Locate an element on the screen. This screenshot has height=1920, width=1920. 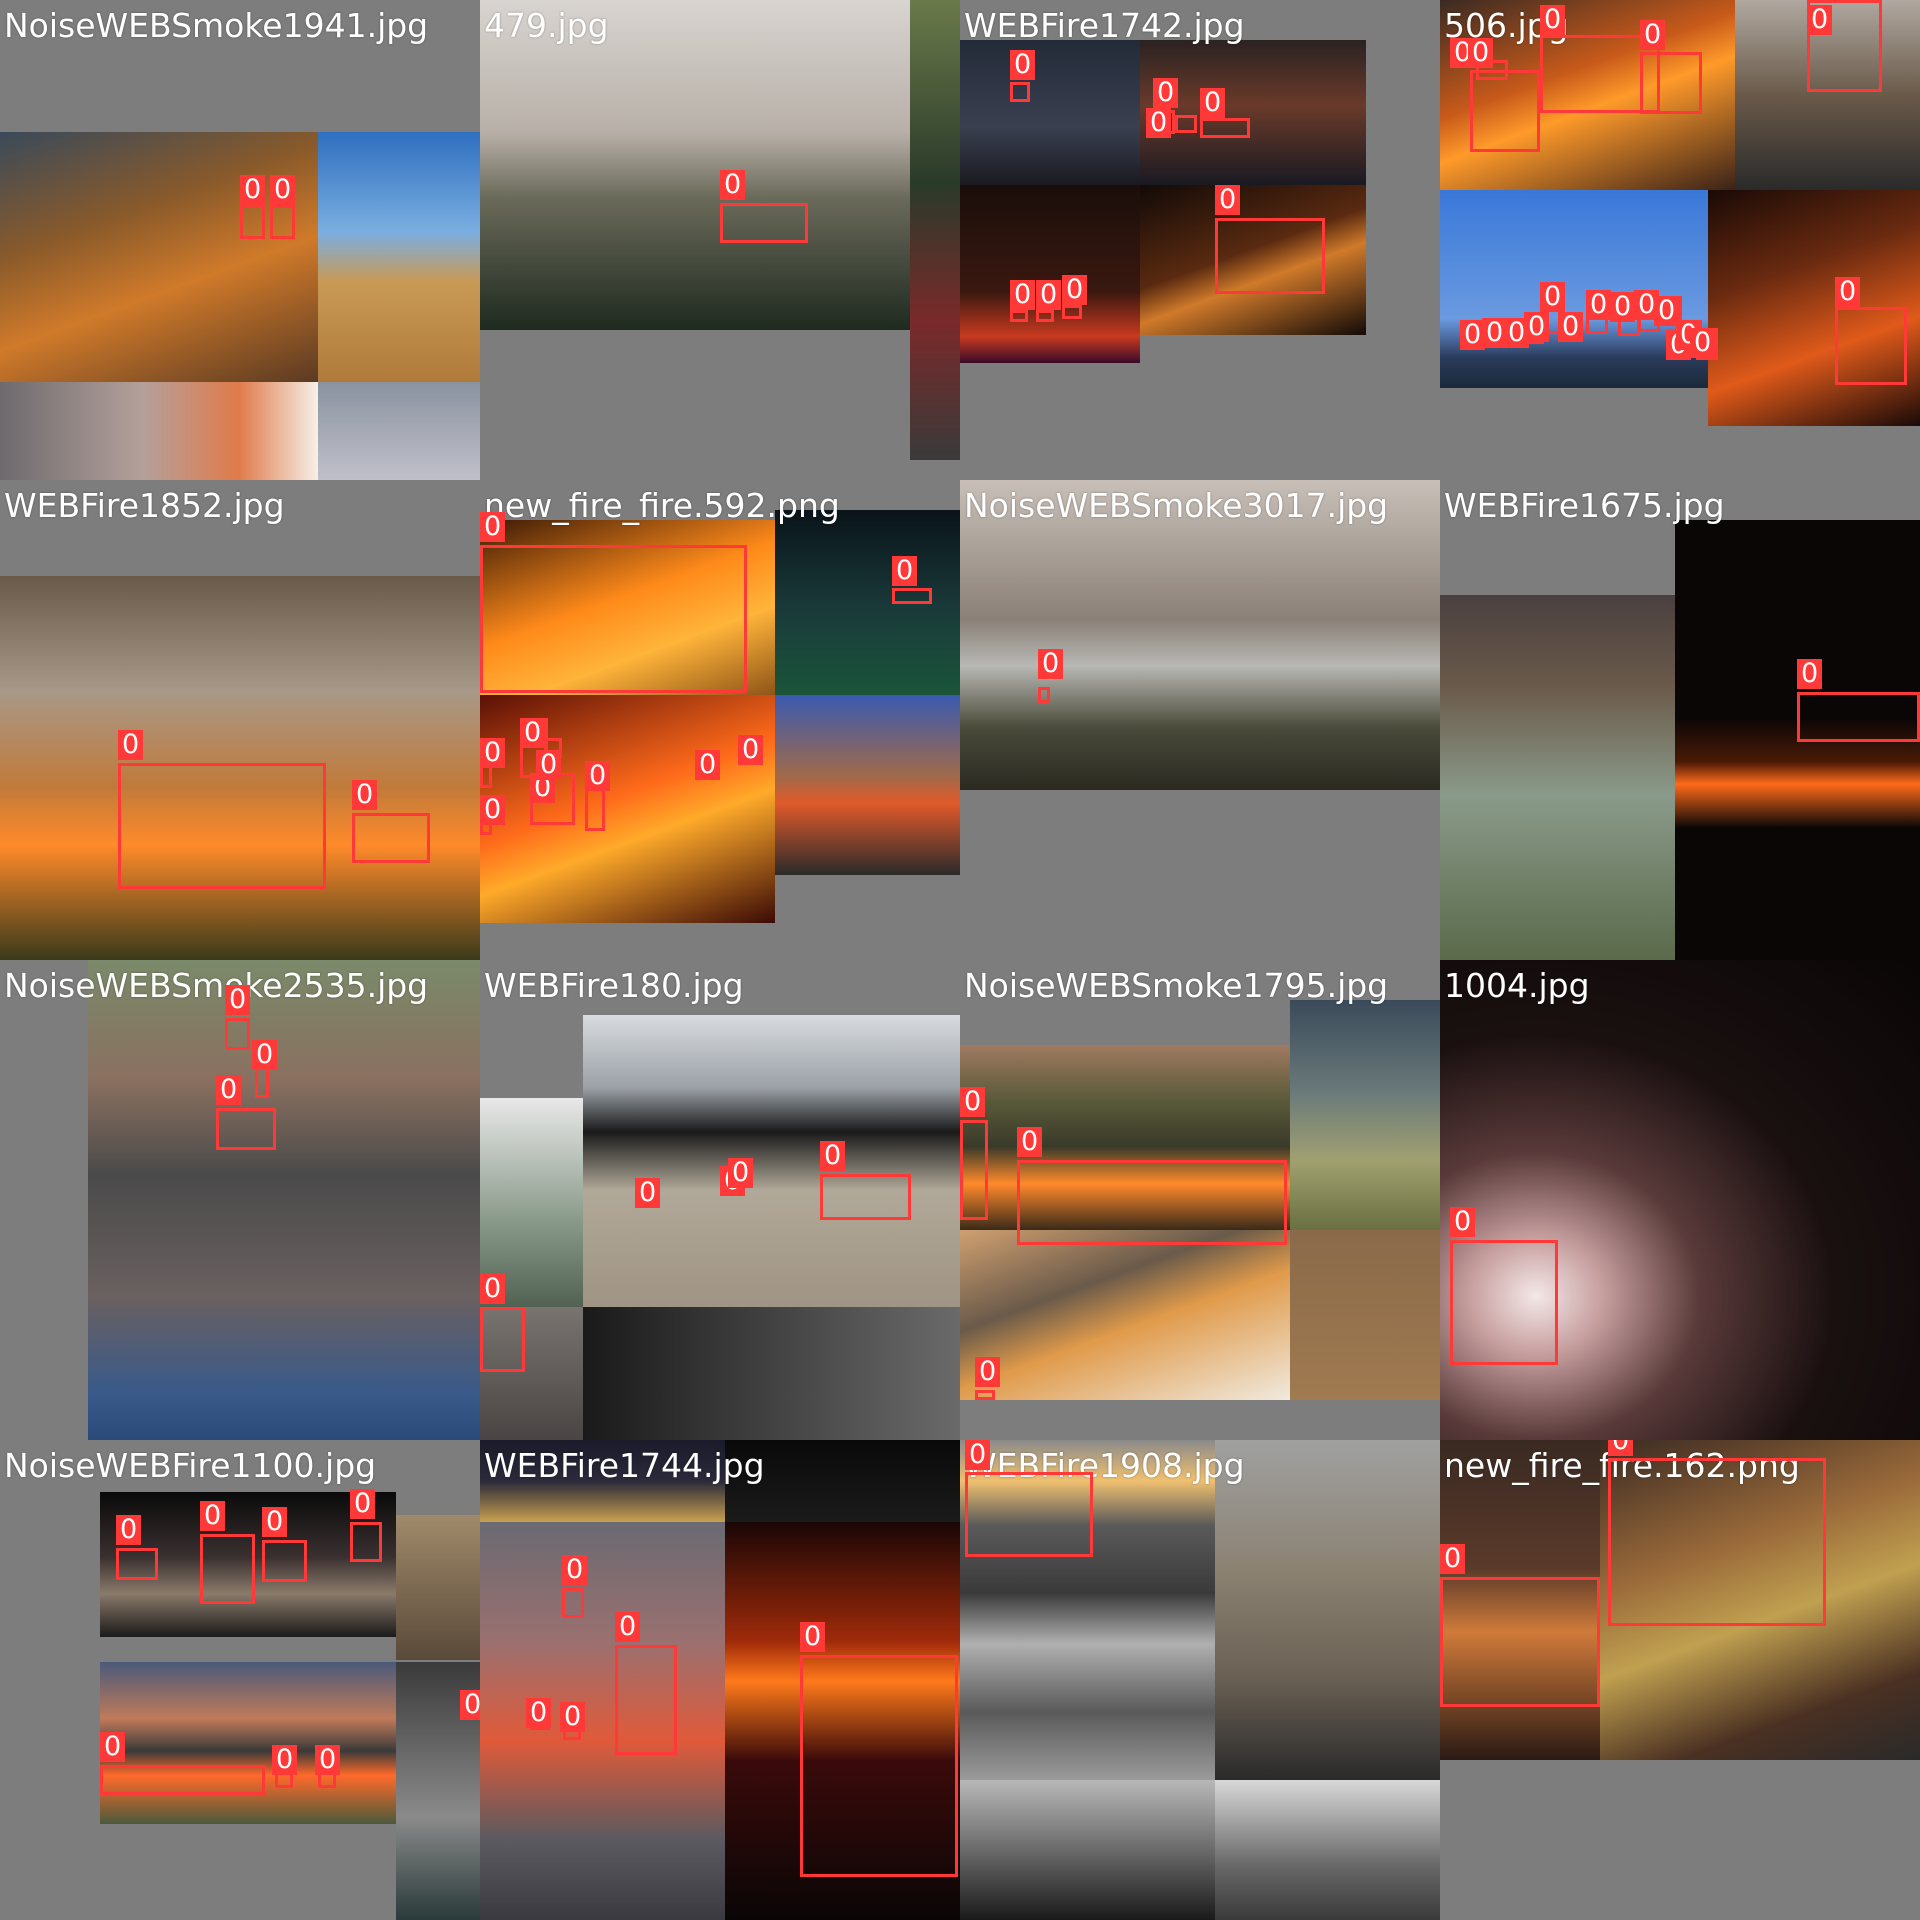
tile: 479.jpg 0 is located at coordinates (720, 240).